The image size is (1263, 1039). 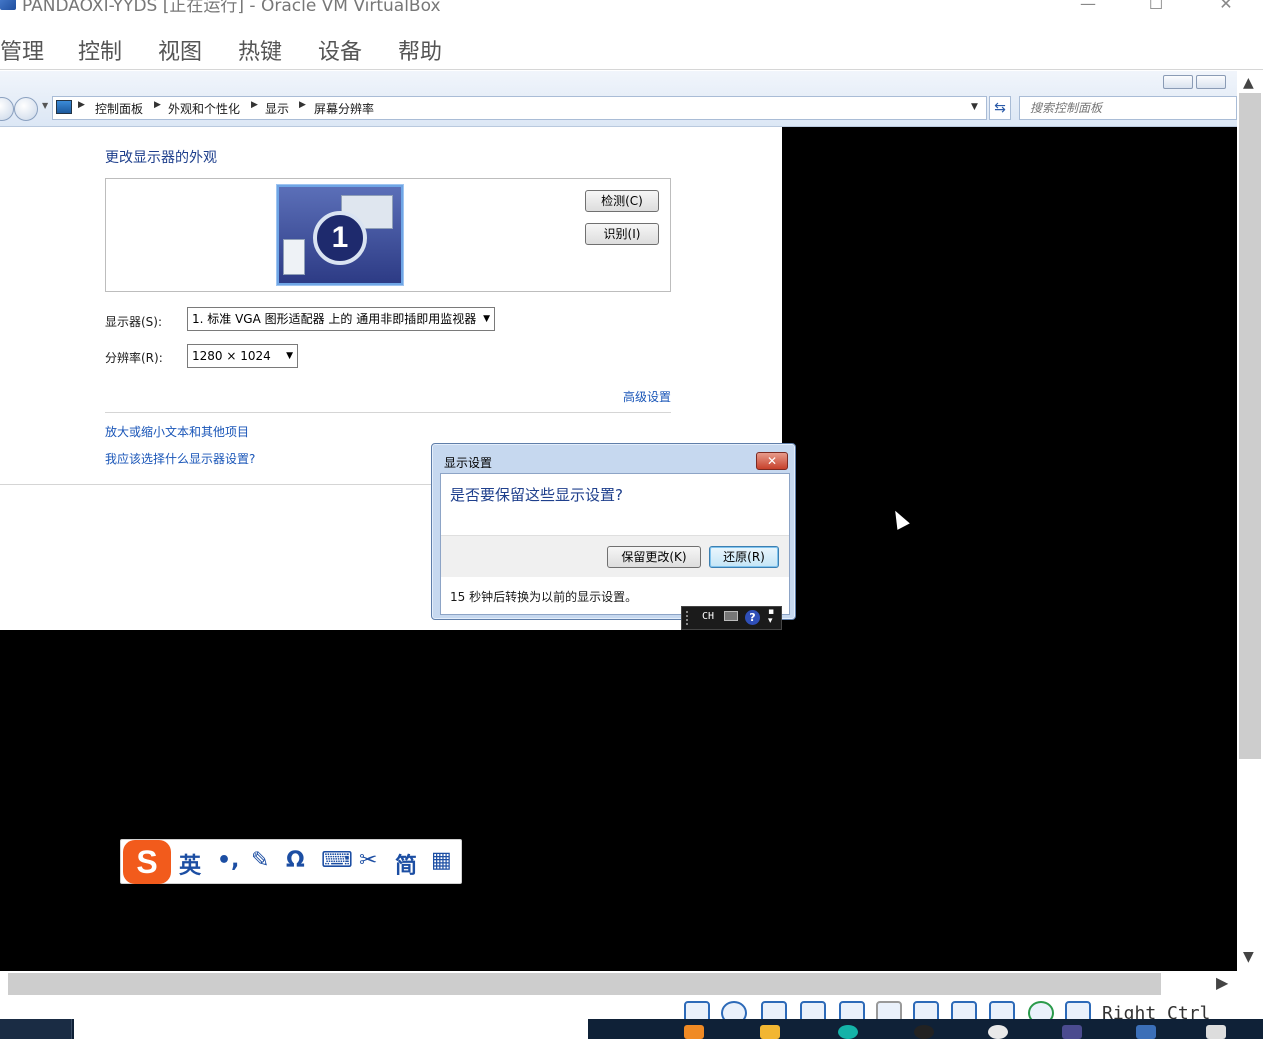 What do you see at coordinates (22, 50) in the screenshot?
I see `menu-manage: 管理` at bounding box center [22, 50].